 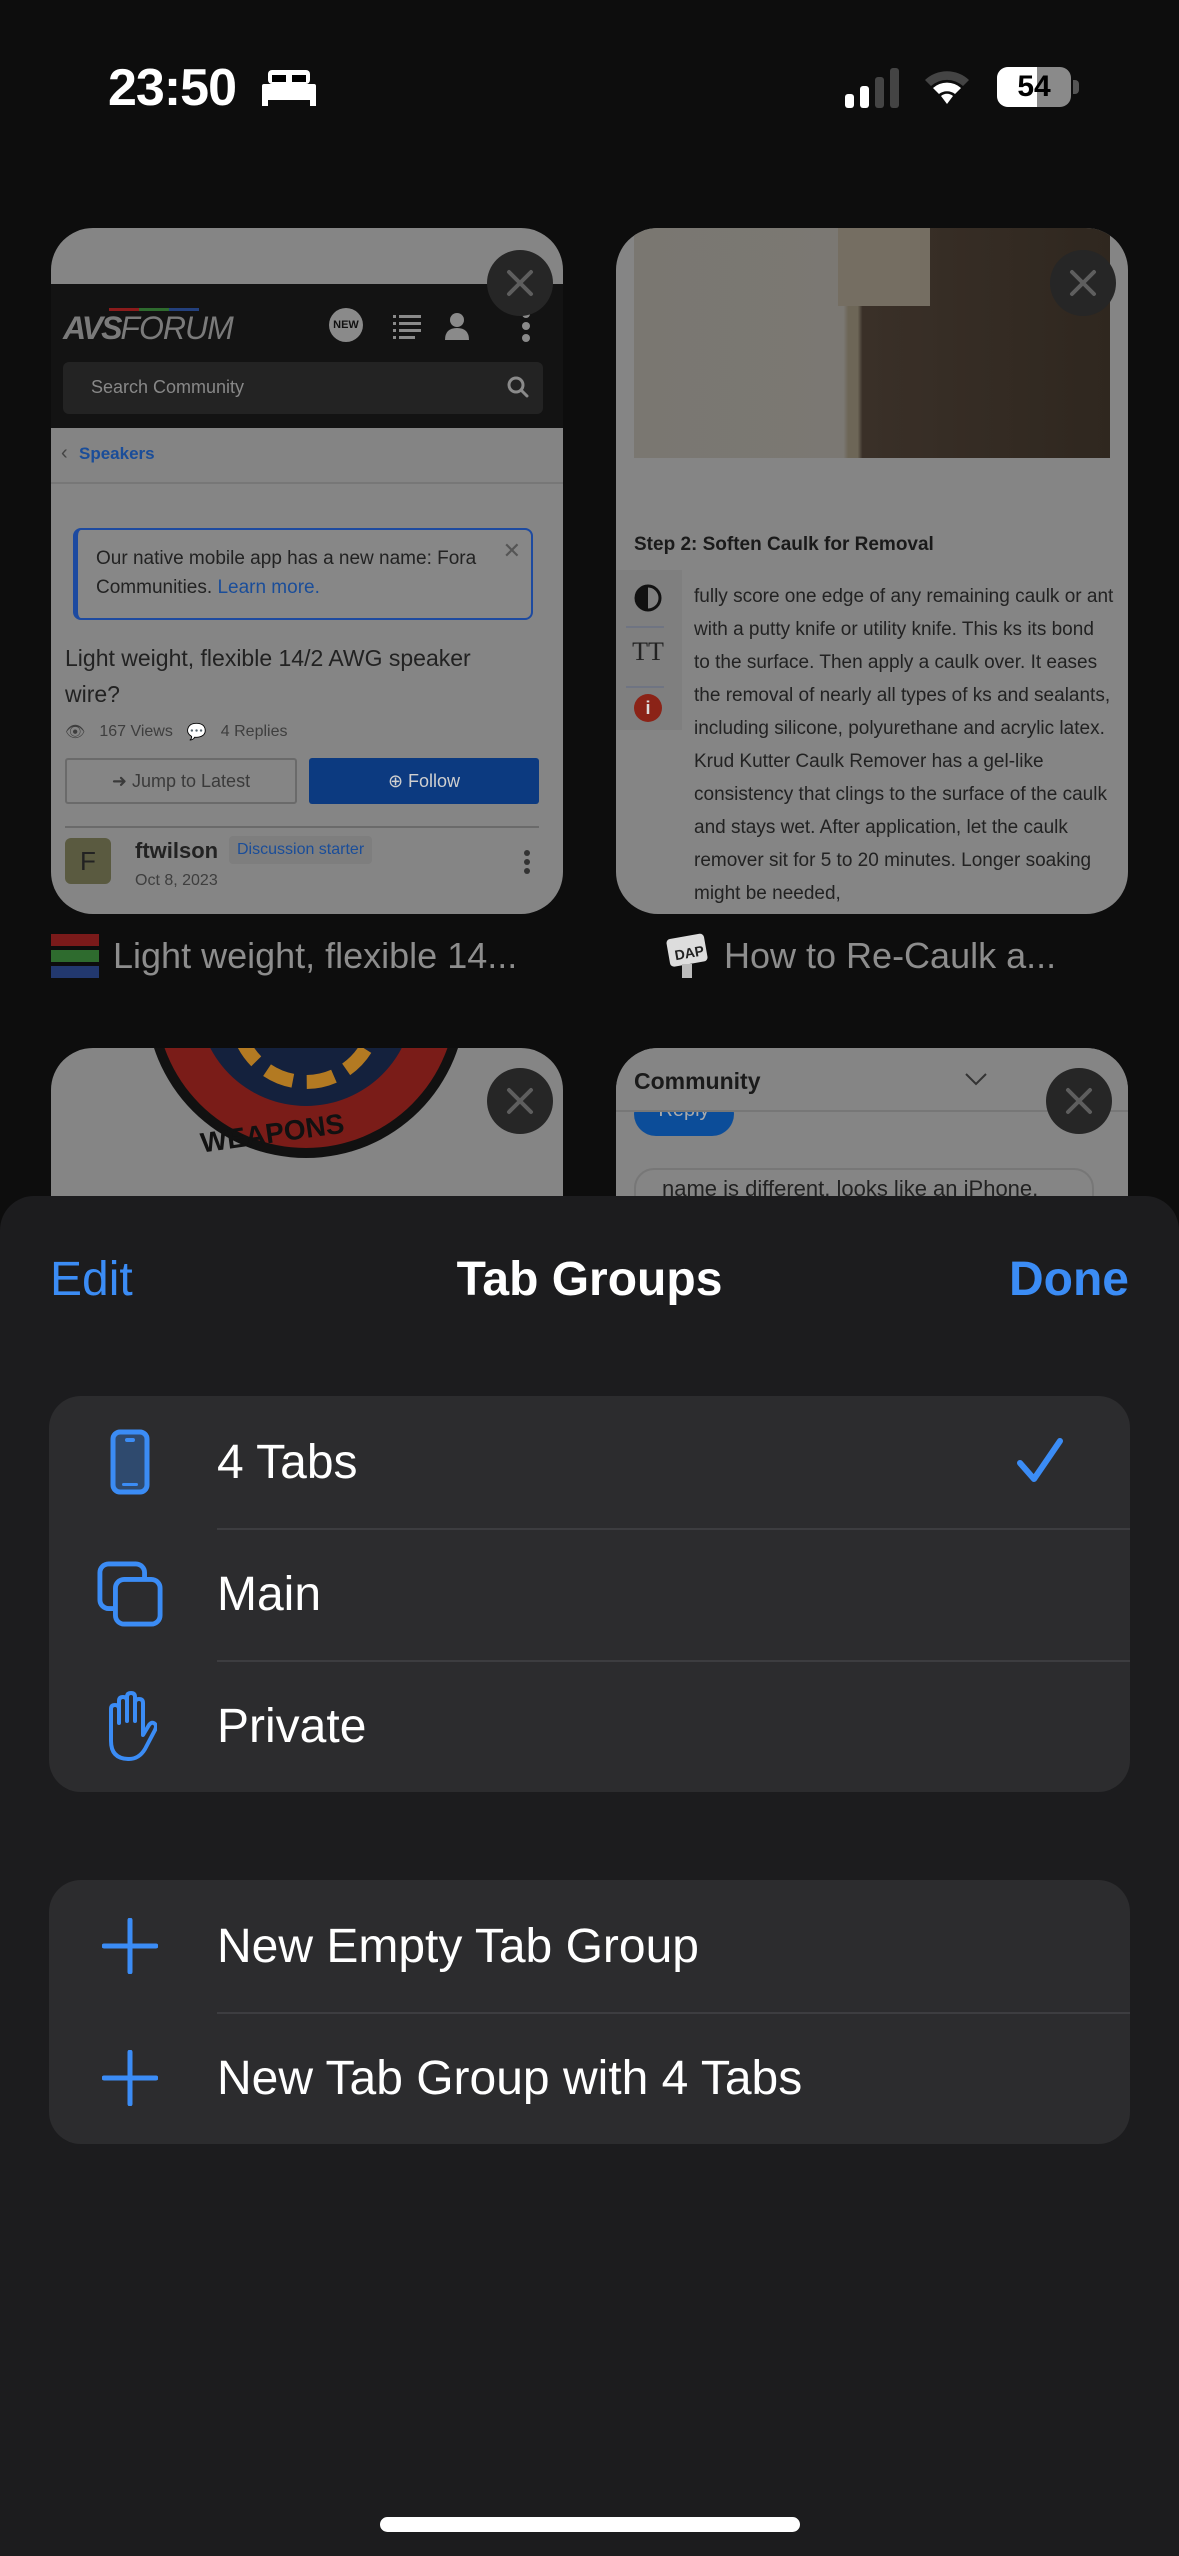 I want to click on user-icon, so click(x=457, y=326).